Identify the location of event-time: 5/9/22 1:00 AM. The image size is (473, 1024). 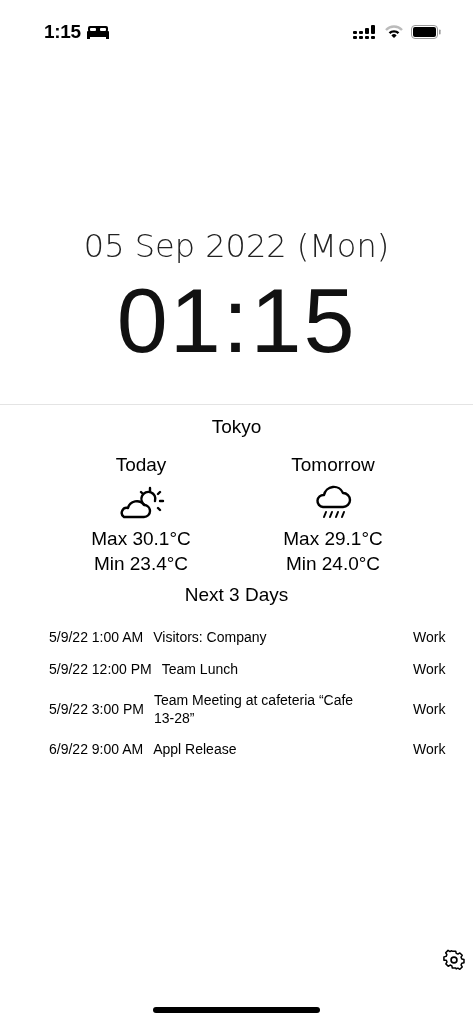
(96, 637).